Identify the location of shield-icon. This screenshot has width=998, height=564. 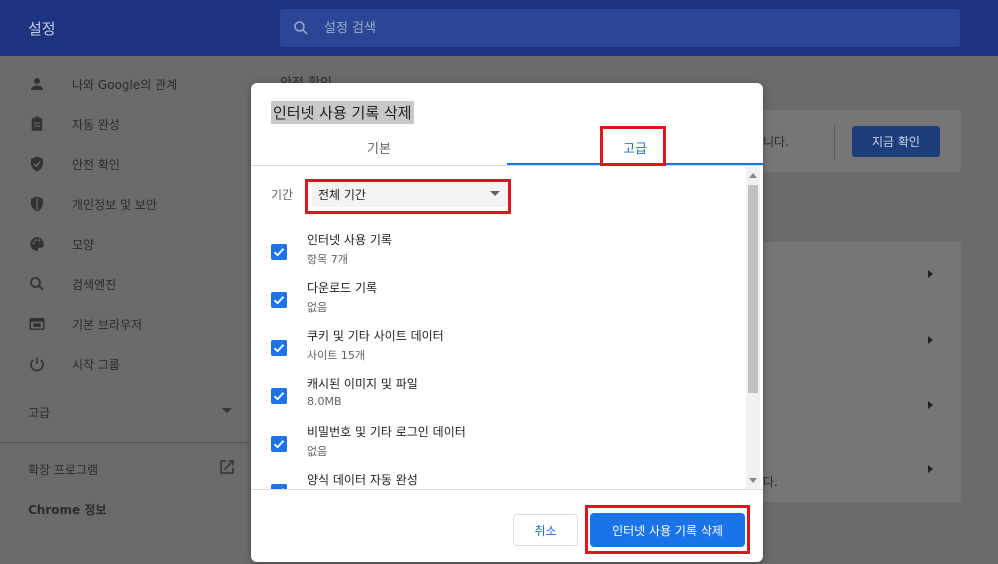
(37, 204).